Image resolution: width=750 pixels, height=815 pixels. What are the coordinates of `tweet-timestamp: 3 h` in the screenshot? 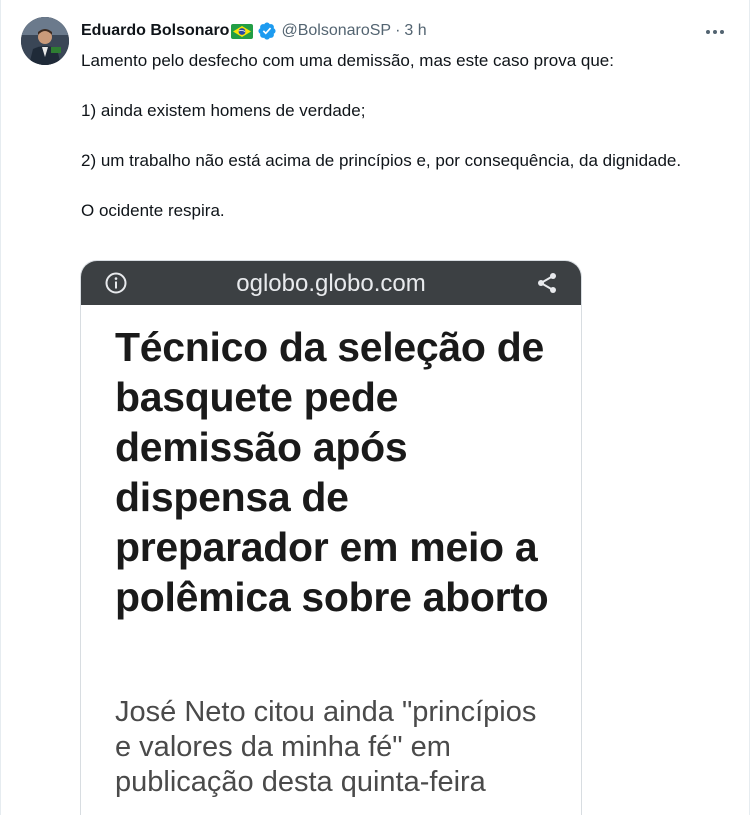 It's located at (415, 31).